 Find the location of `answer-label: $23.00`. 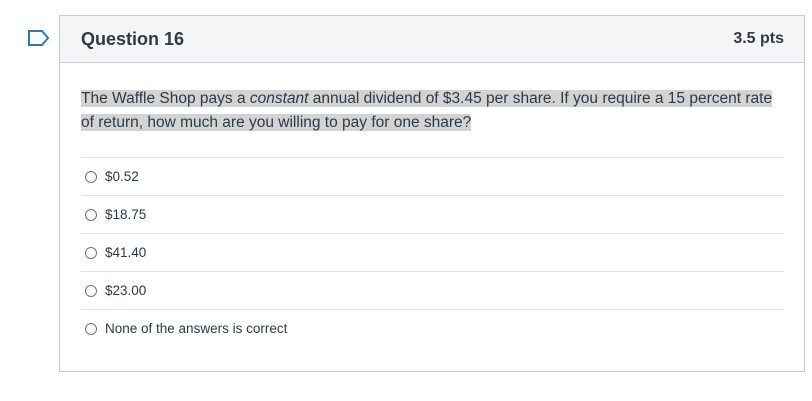

answer-label: $23.00 is located at coordinates (126, 290).